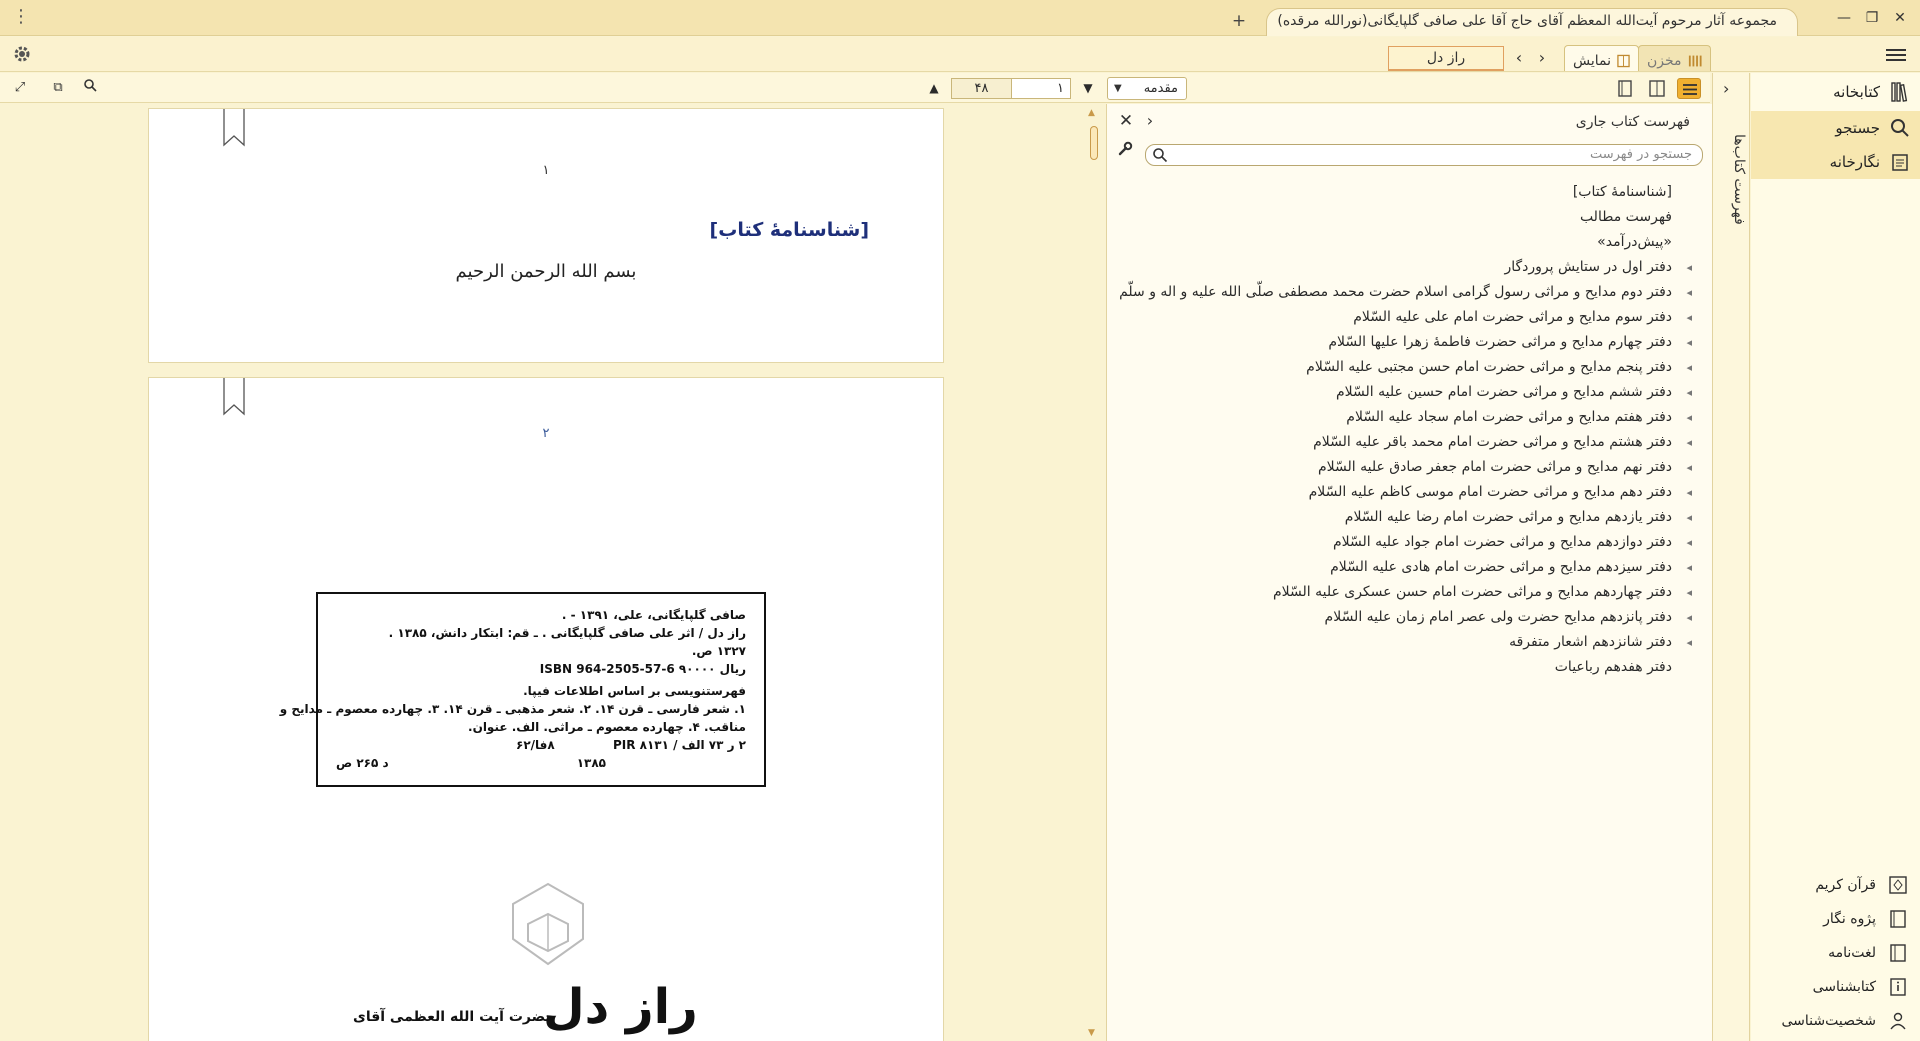 The height and width of the screenshot is (1041, 1920). I want to click on expand-icon: ⤢, so click(20, 88).